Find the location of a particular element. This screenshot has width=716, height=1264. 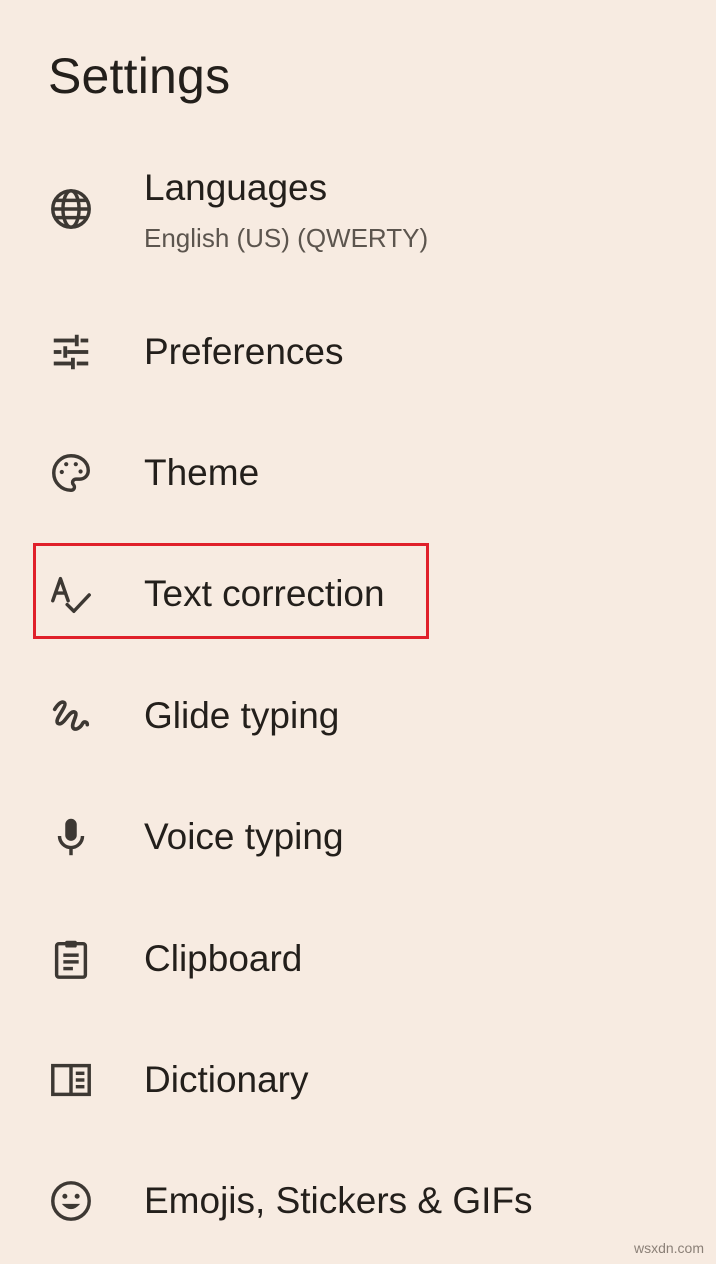

tune-sliders-icon is located at coordinates (71, 352).